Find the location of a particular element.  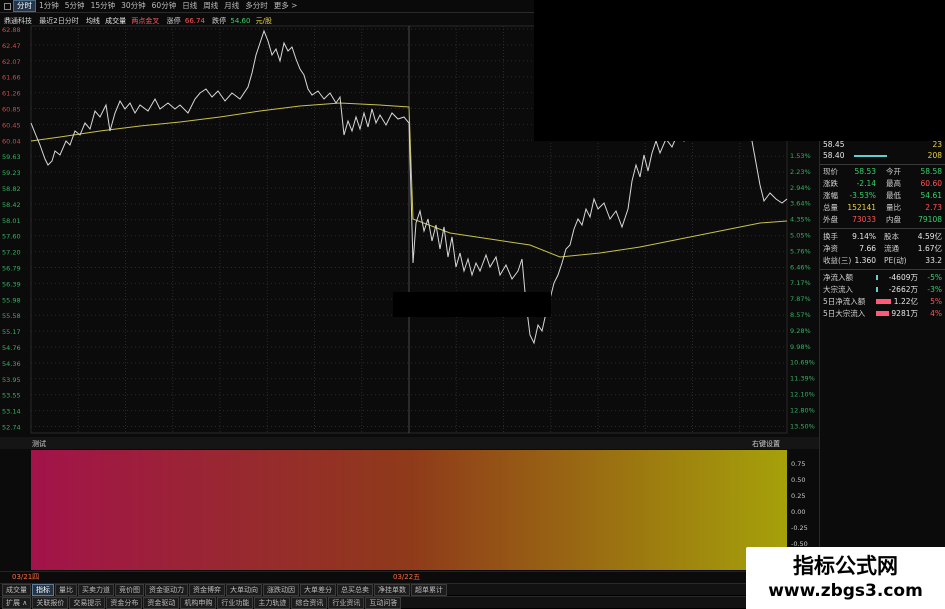

indicator-button: 净挂单数 is located at coordinates (392, 589).